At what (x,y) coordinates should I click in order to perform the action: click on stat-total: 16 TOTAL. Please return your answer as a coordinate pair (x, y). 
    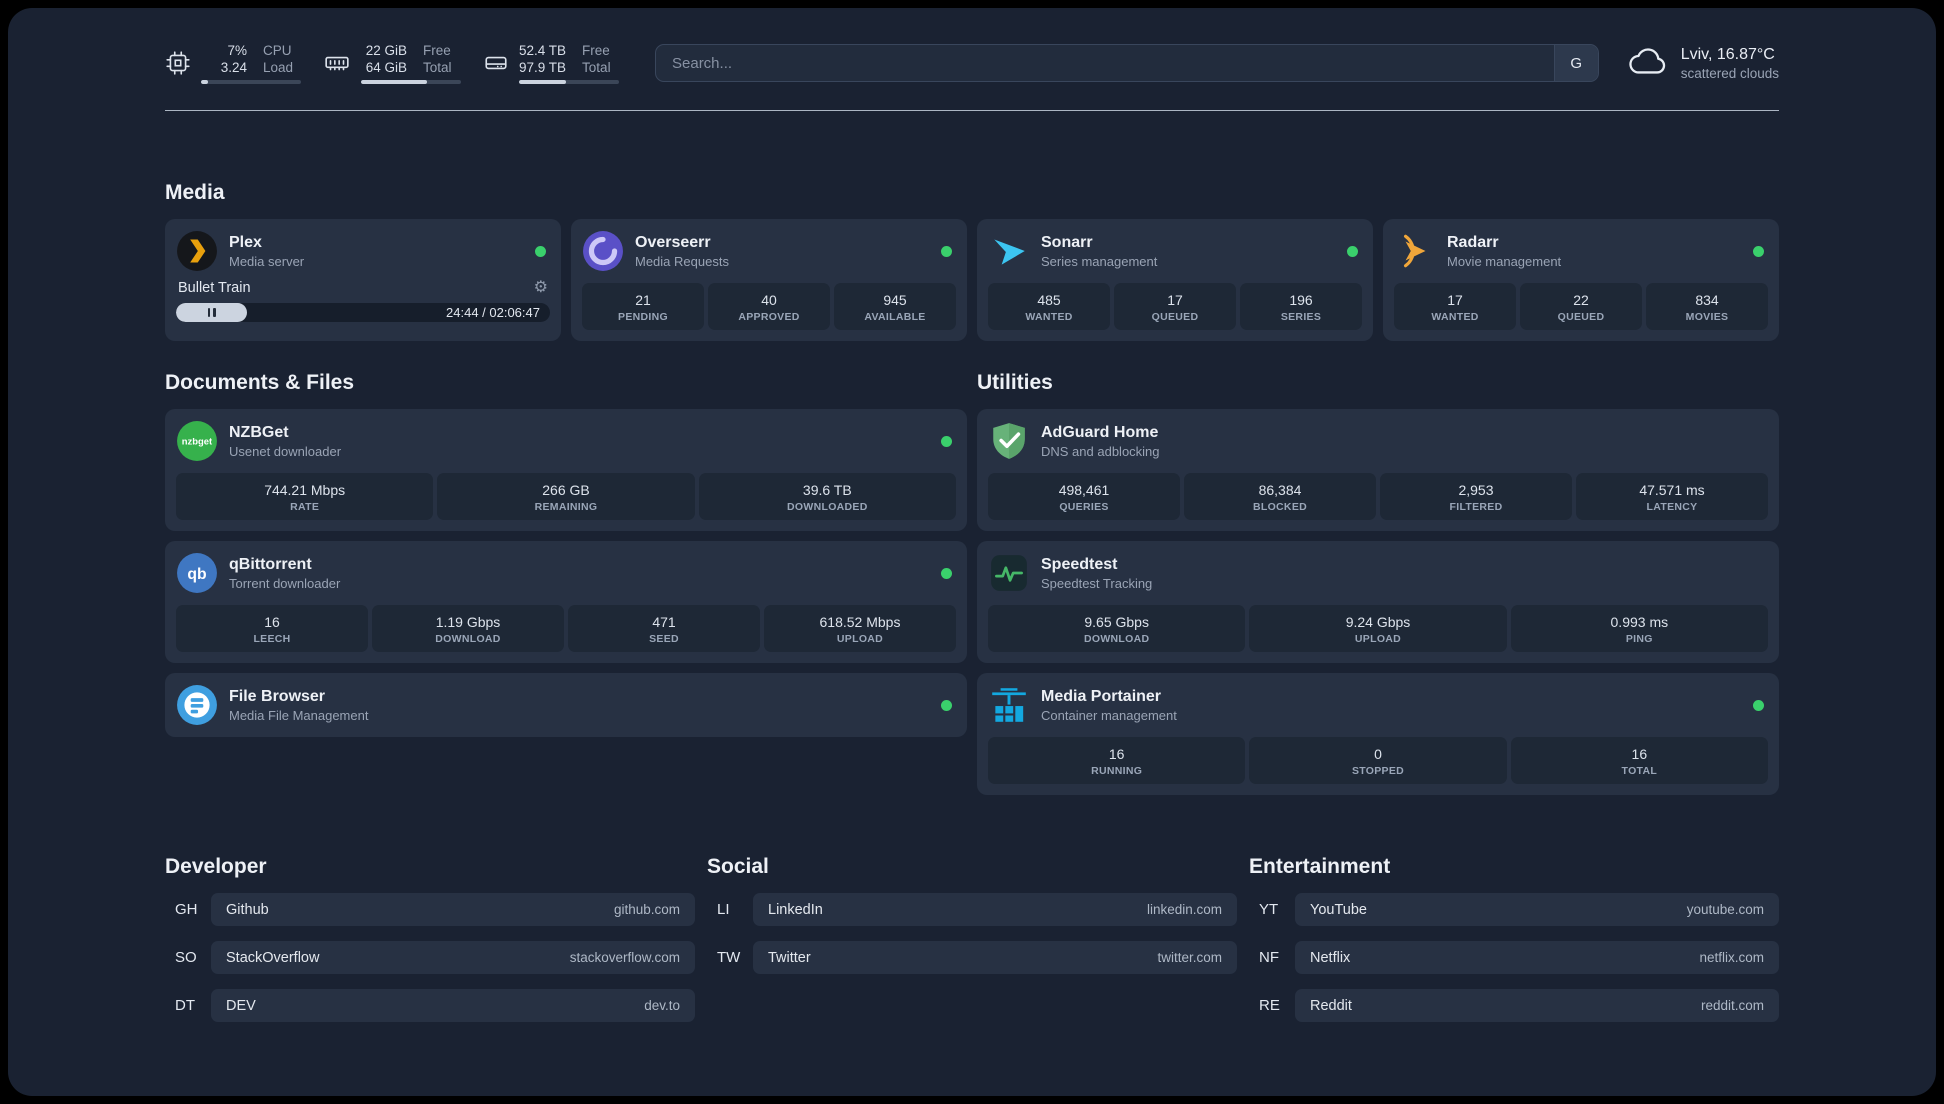
    Looking at the image, I should click on (1639, 760).